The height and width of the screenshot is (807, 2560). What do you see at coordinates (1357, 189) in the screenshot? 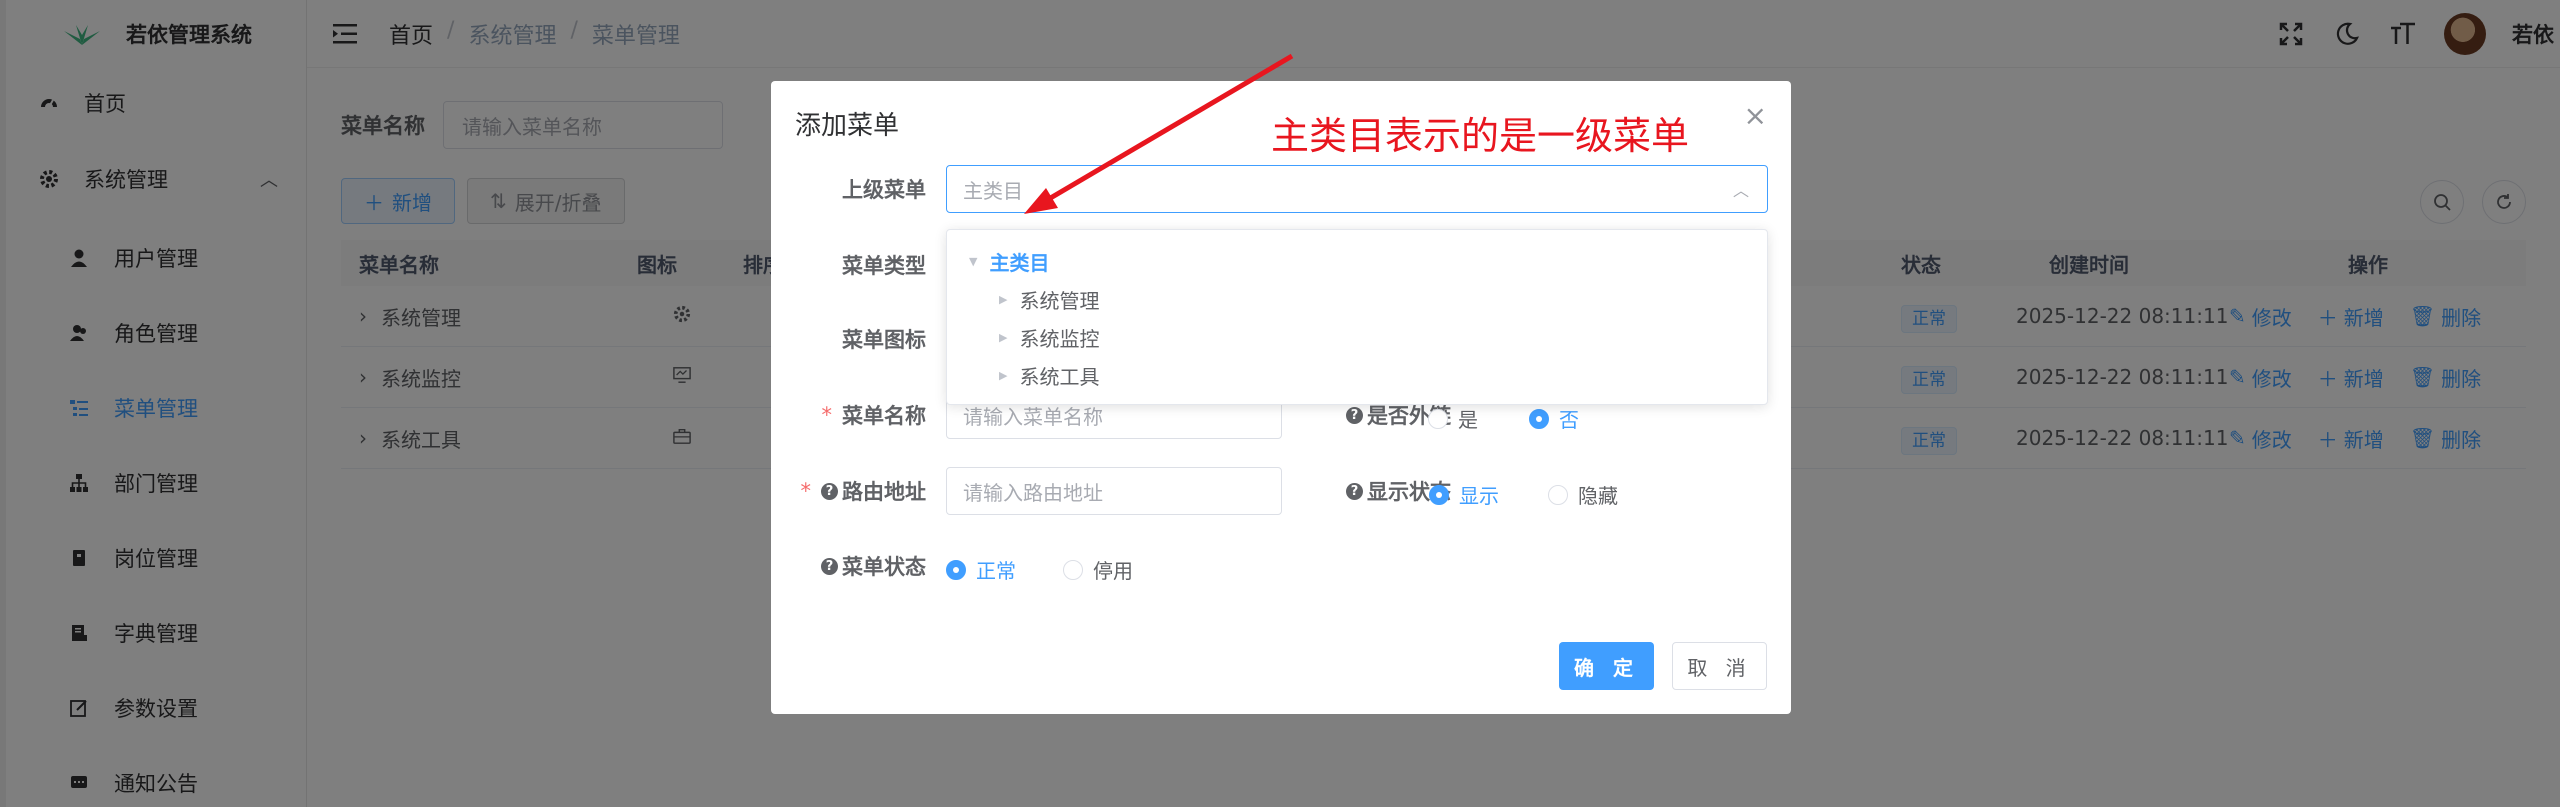
I see `parent-menu-select: 主类目 ︿` at bounding box center [1357, 189].